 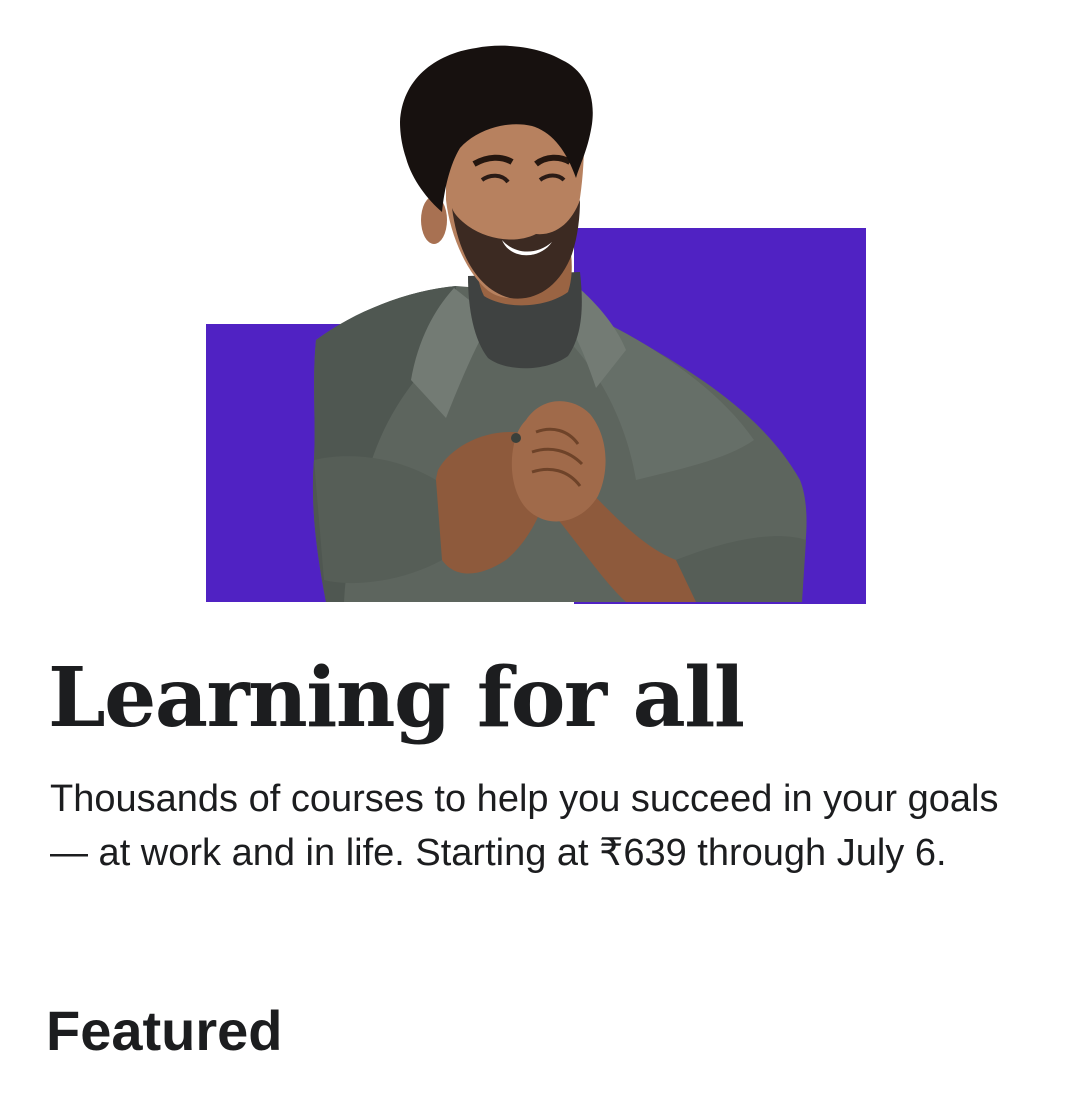 I want to click on page-title: Learning for all, so click(x=396, y=698).